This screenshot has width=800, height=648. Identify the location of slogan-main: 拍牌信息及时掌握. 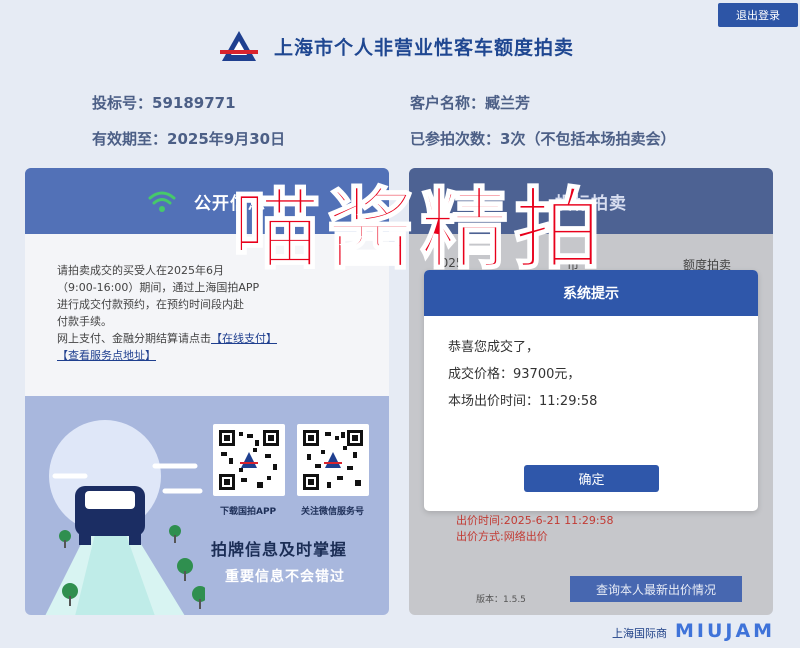
(279, 549).